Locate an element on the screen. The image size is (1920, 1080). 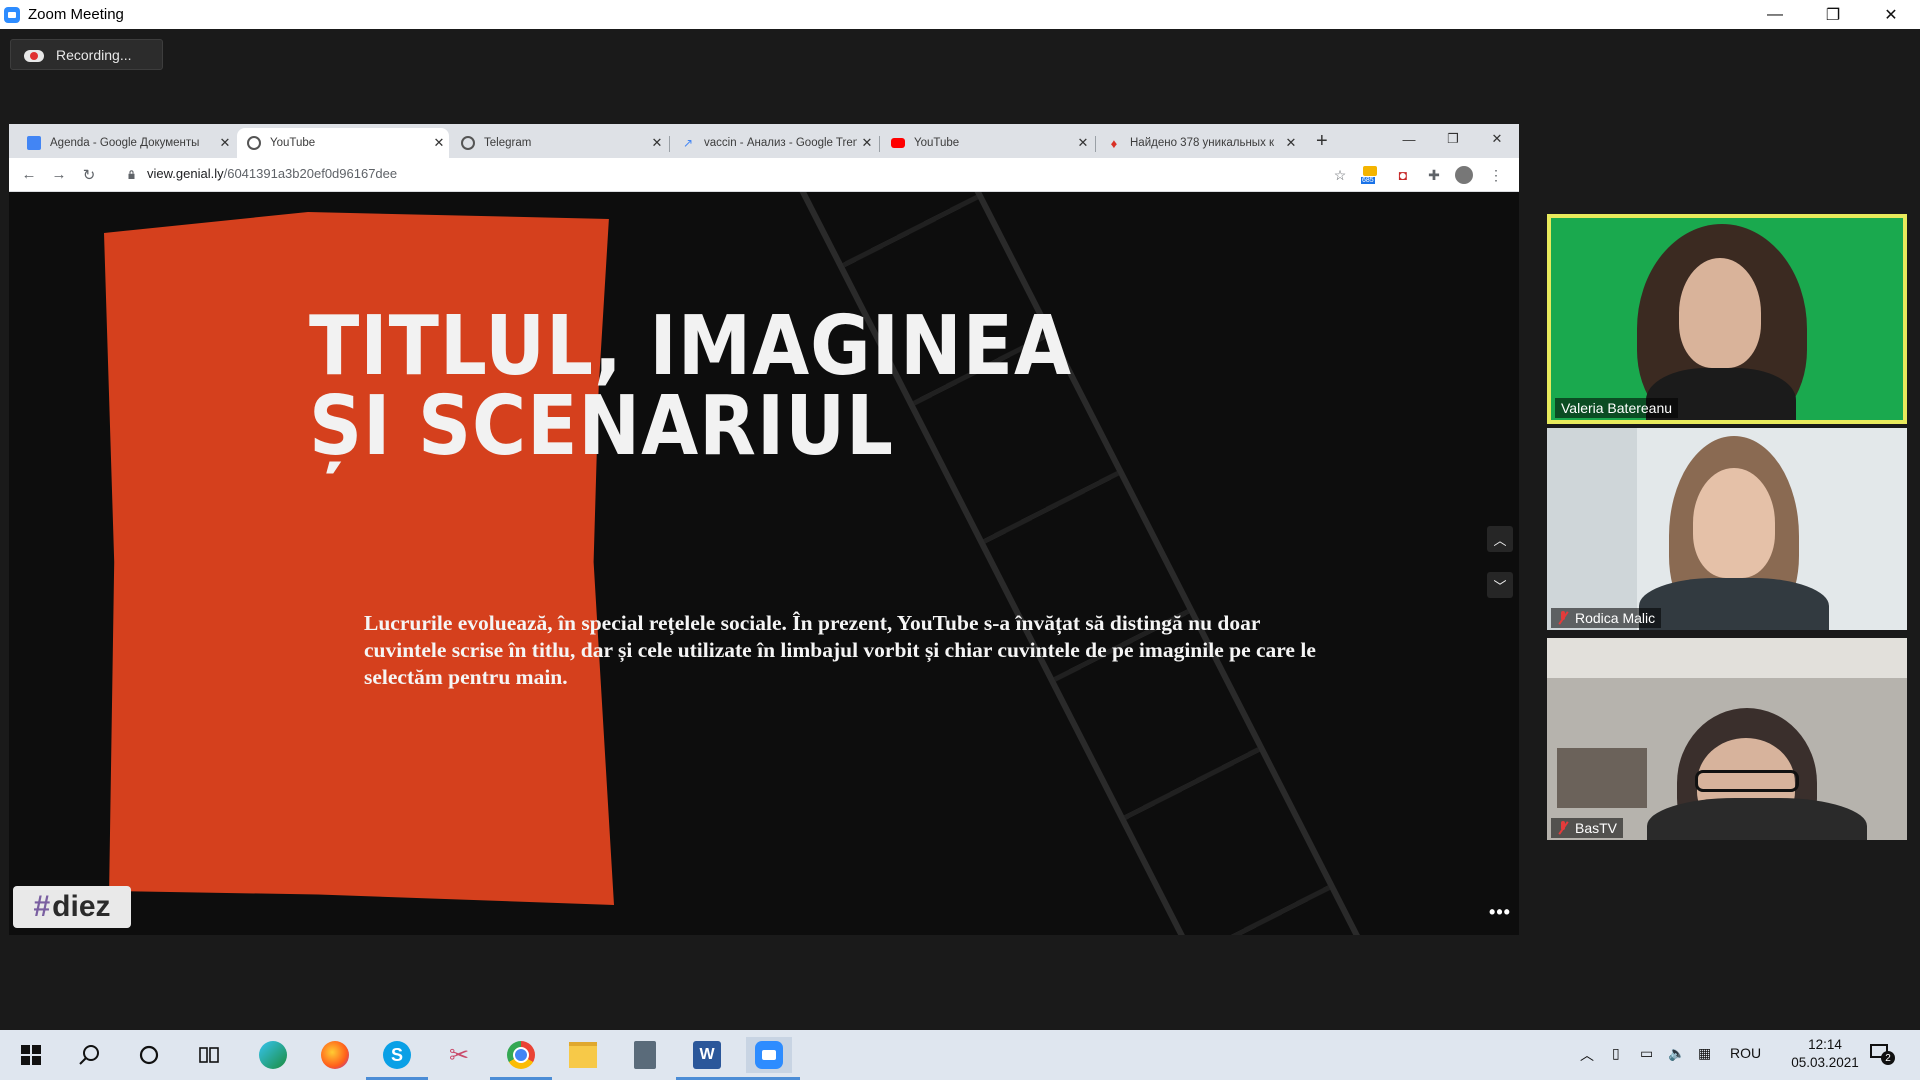
new-tab-button: + is located at coordinates (1322, 141).